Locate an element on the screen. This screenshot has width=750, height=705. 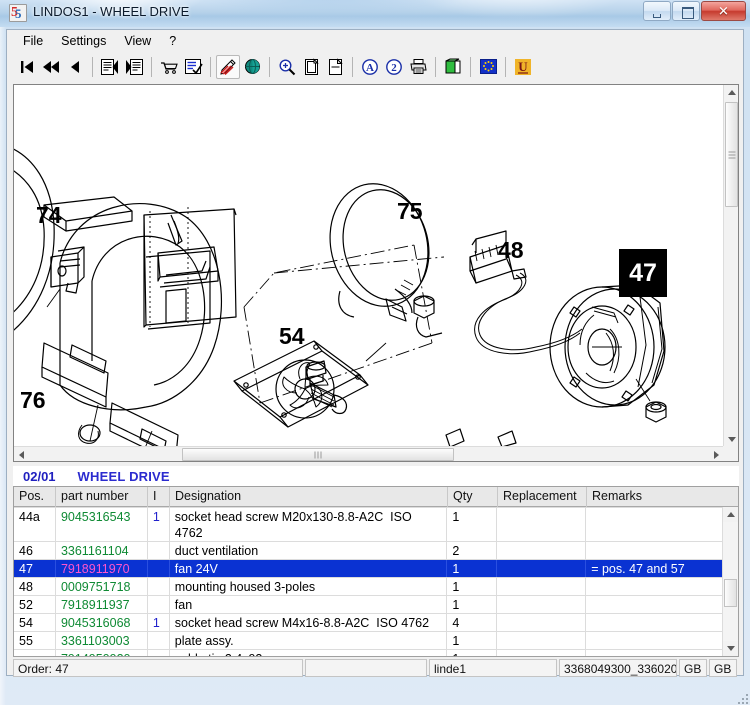
table-scroll-down-button is located at coordinates (730, 648).